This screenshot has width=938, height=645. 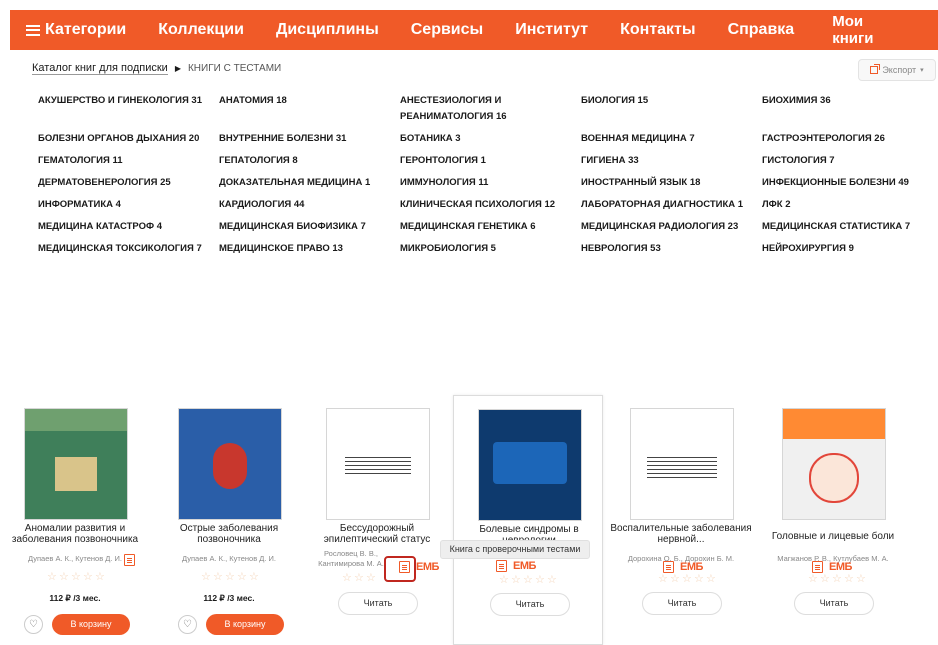 I want to click on nav-help: Справка, so click(x=761, y=30).